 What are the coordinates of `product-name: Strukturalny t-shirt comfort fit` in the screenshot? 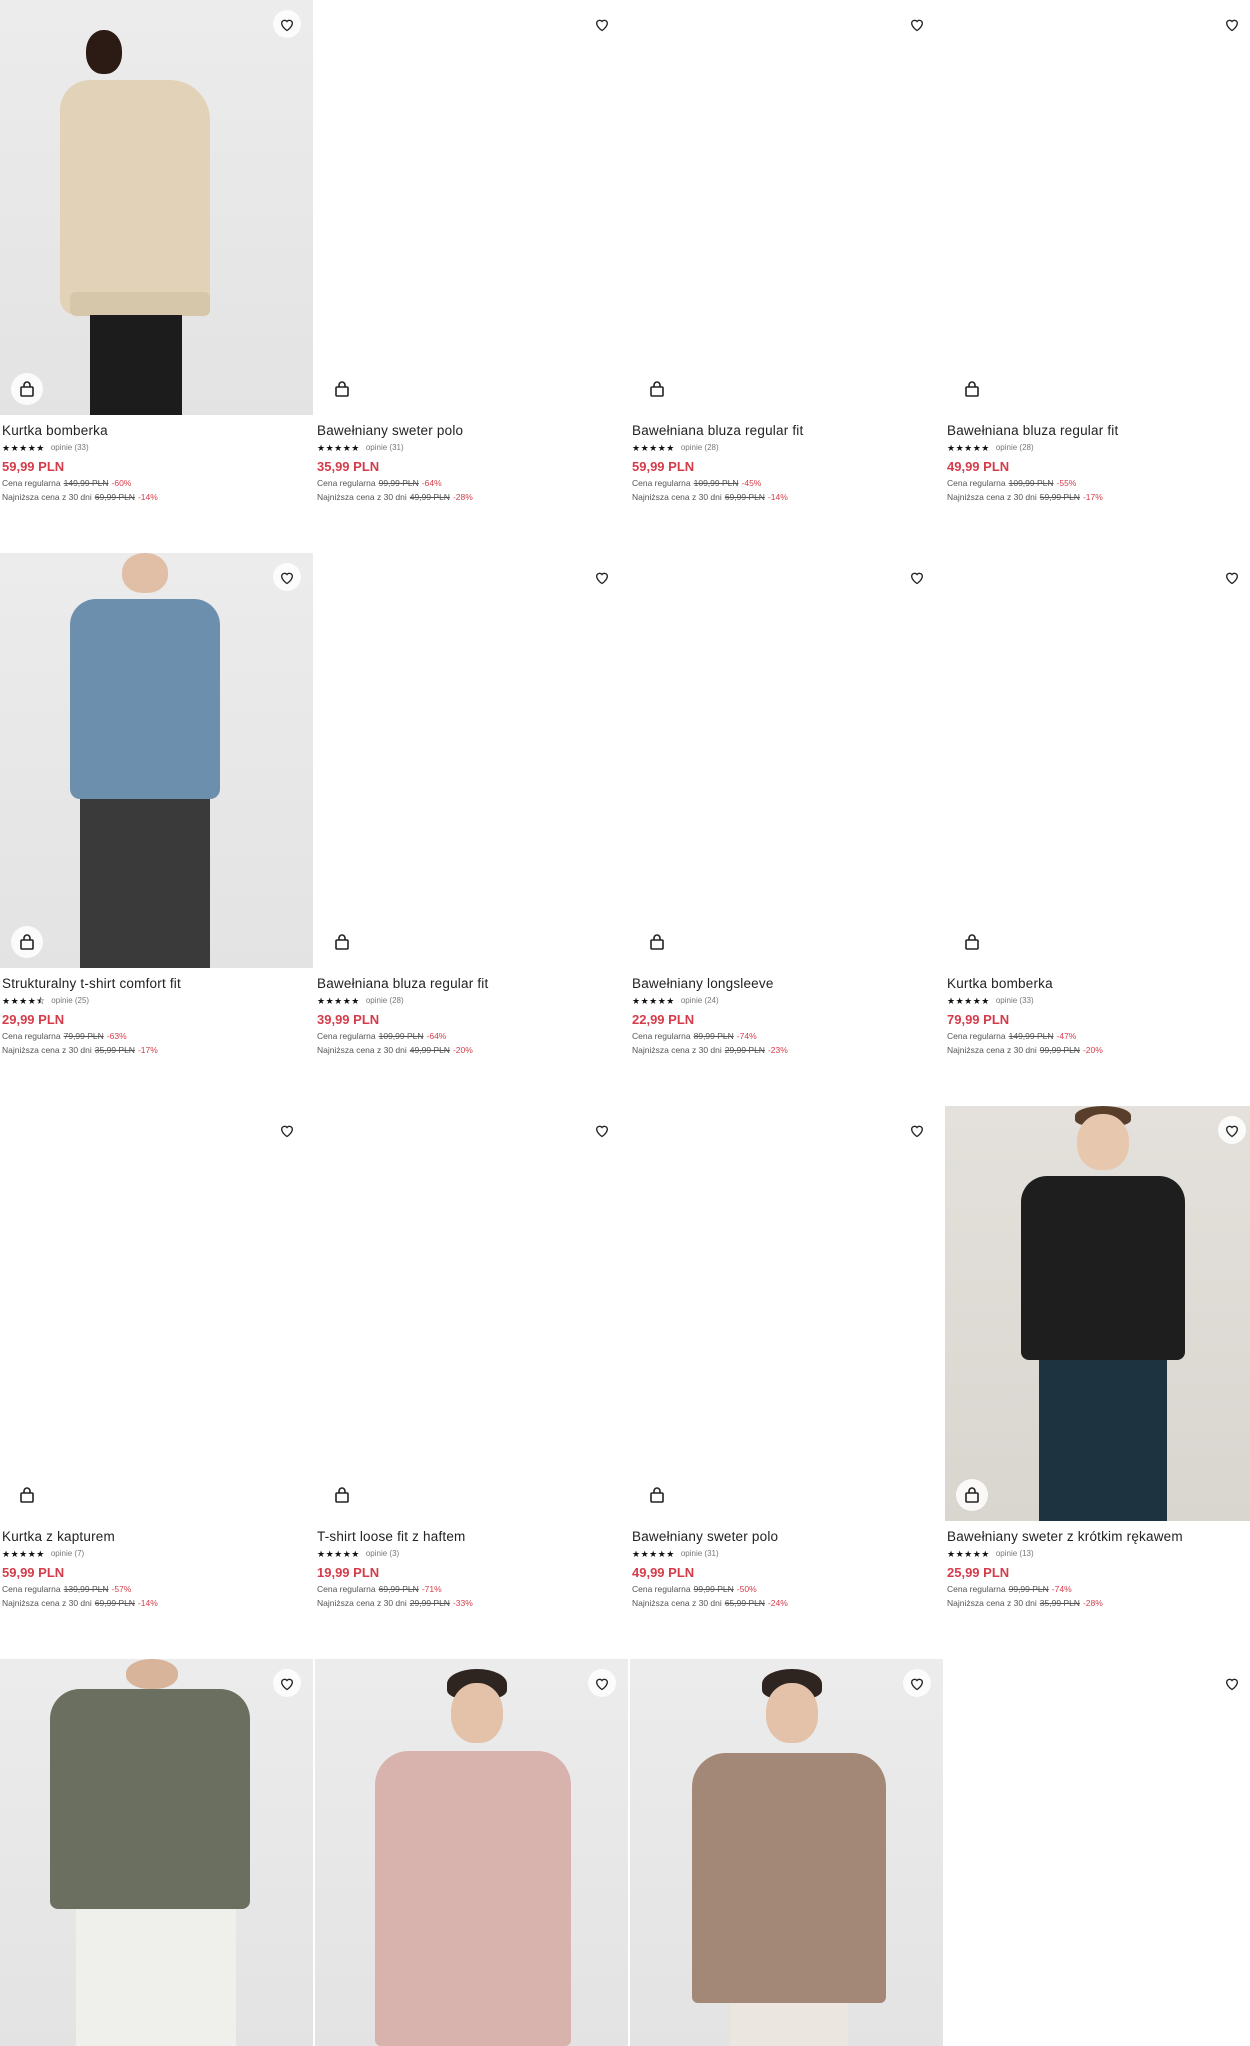 It's located at (154, 984).